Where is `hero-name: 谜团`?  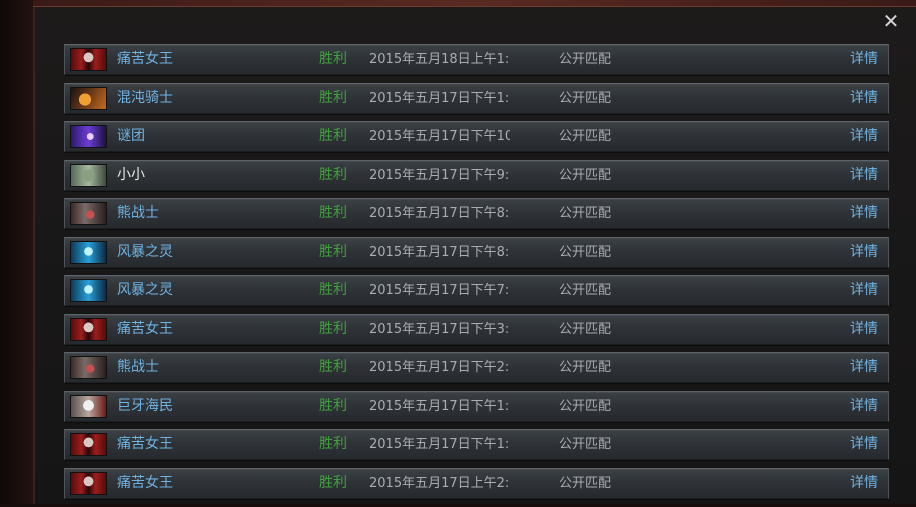
hero-name: 谜团 is located at coordinates (131, 136).